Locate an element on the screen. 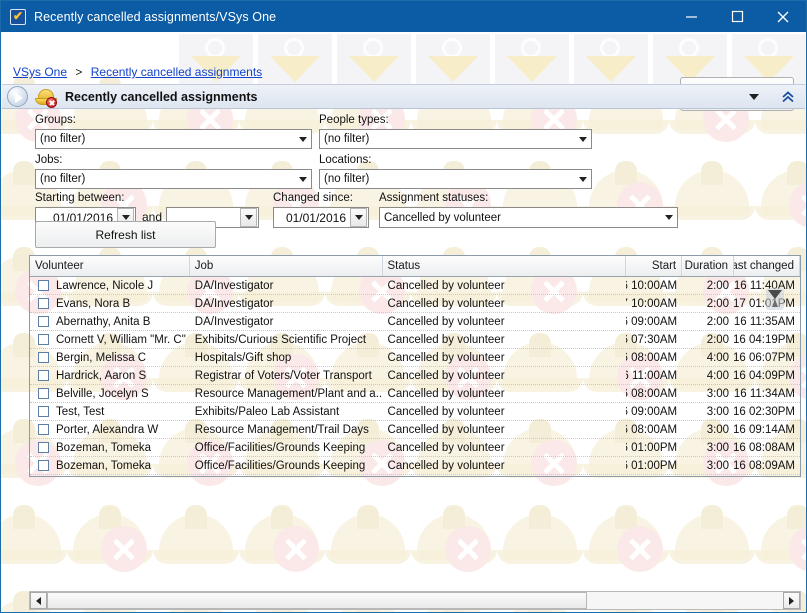 Image resolution: width=807 pixels, height=613 pixels. cell-volunteer: Cornett V, William "Mr. C" is located at coordinates (110, 340).